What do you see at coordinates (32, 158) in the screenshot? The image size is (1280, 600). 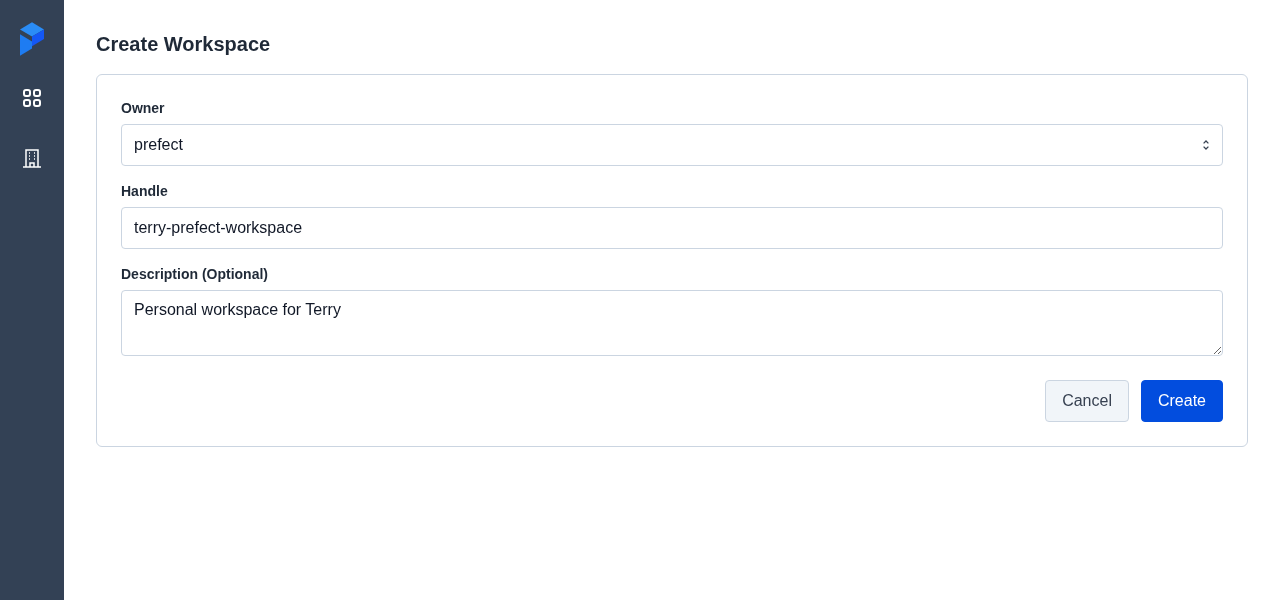 I see `building-icon` at bounding box center [32, 158].